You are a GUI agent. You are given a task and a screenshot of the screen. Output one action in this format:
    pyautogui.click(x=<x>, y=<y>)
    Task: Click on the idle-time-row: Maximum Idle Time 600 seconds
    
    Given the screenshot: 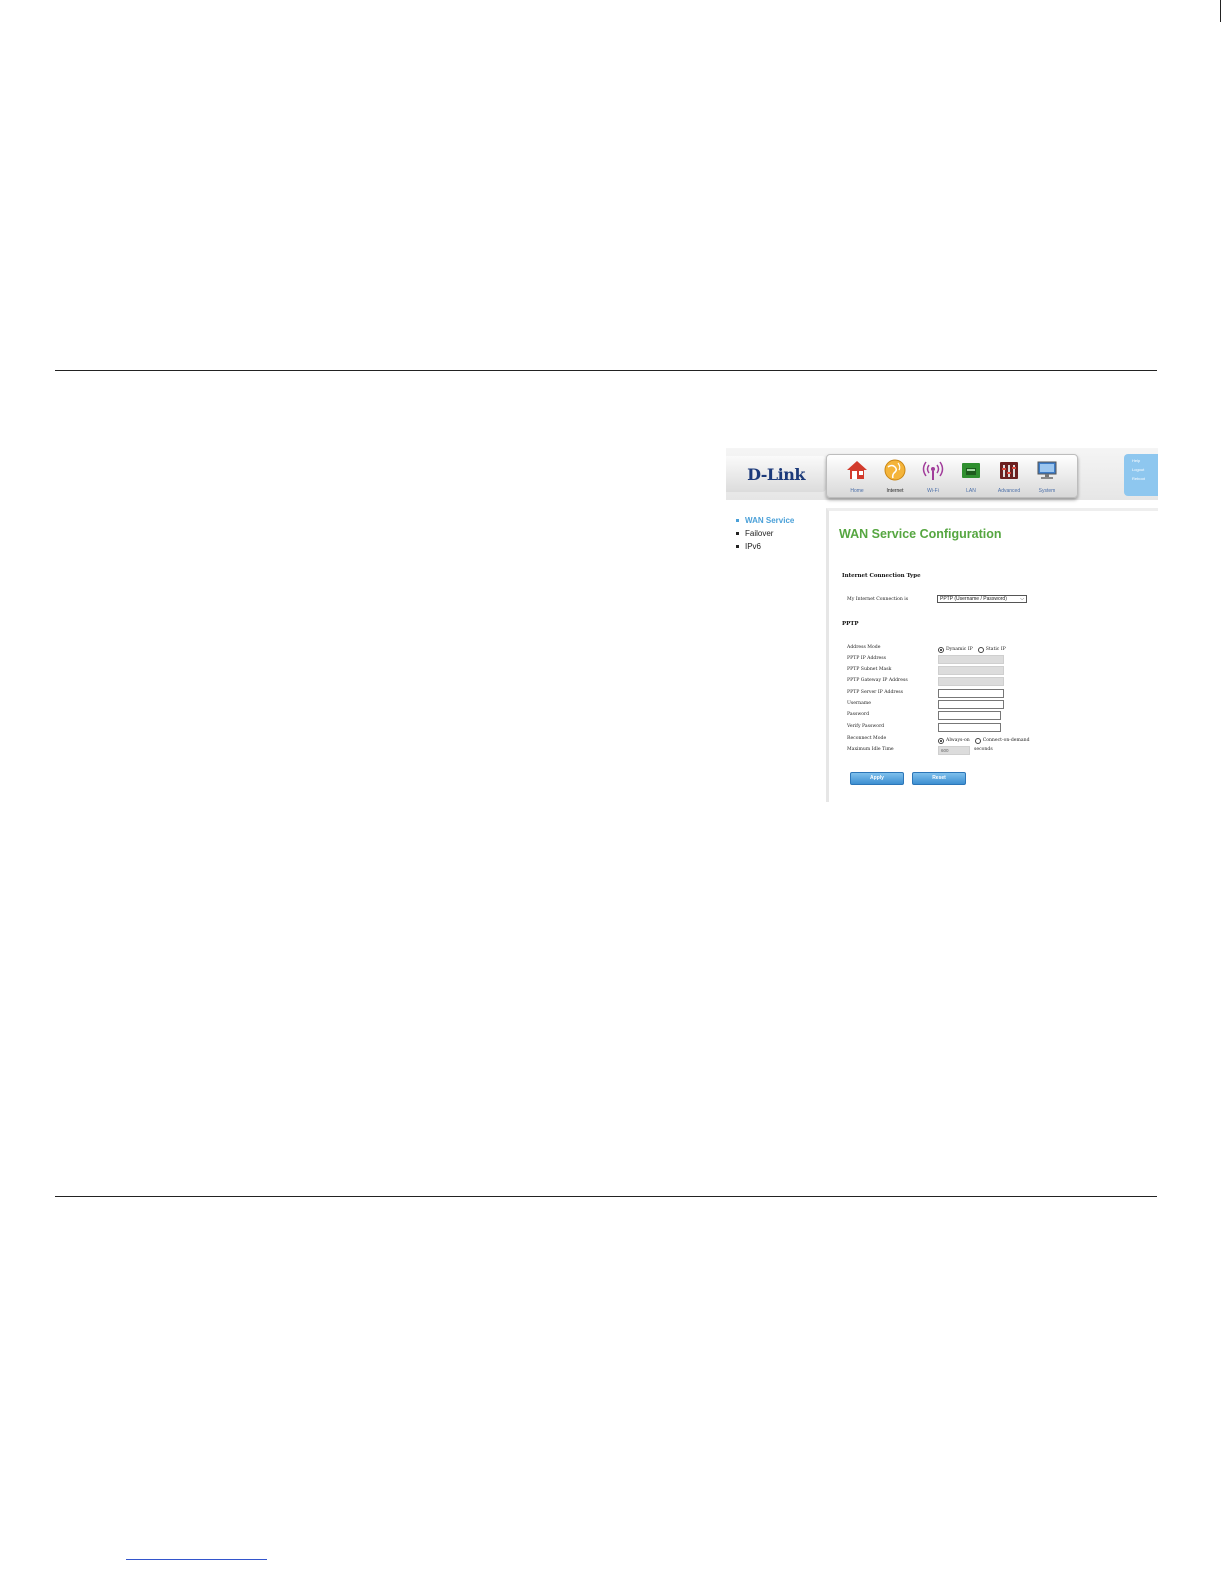 What is the action you would take?
    pyautogui.click(x=997, y=751)
    